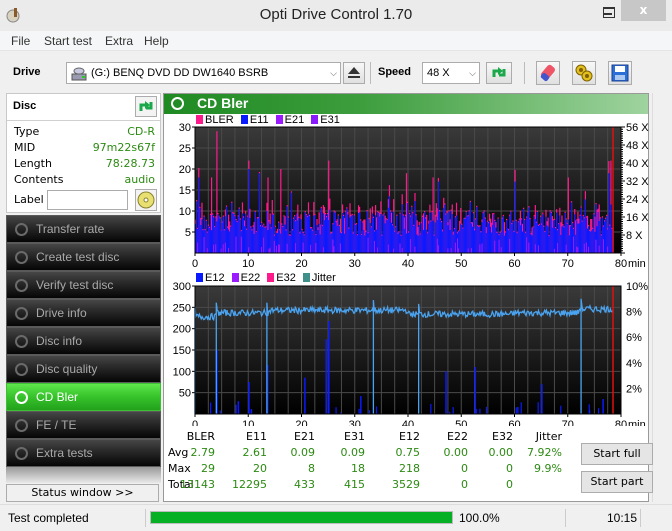  I want to click on y2-tick-label: 56 X, so click(637, 128).